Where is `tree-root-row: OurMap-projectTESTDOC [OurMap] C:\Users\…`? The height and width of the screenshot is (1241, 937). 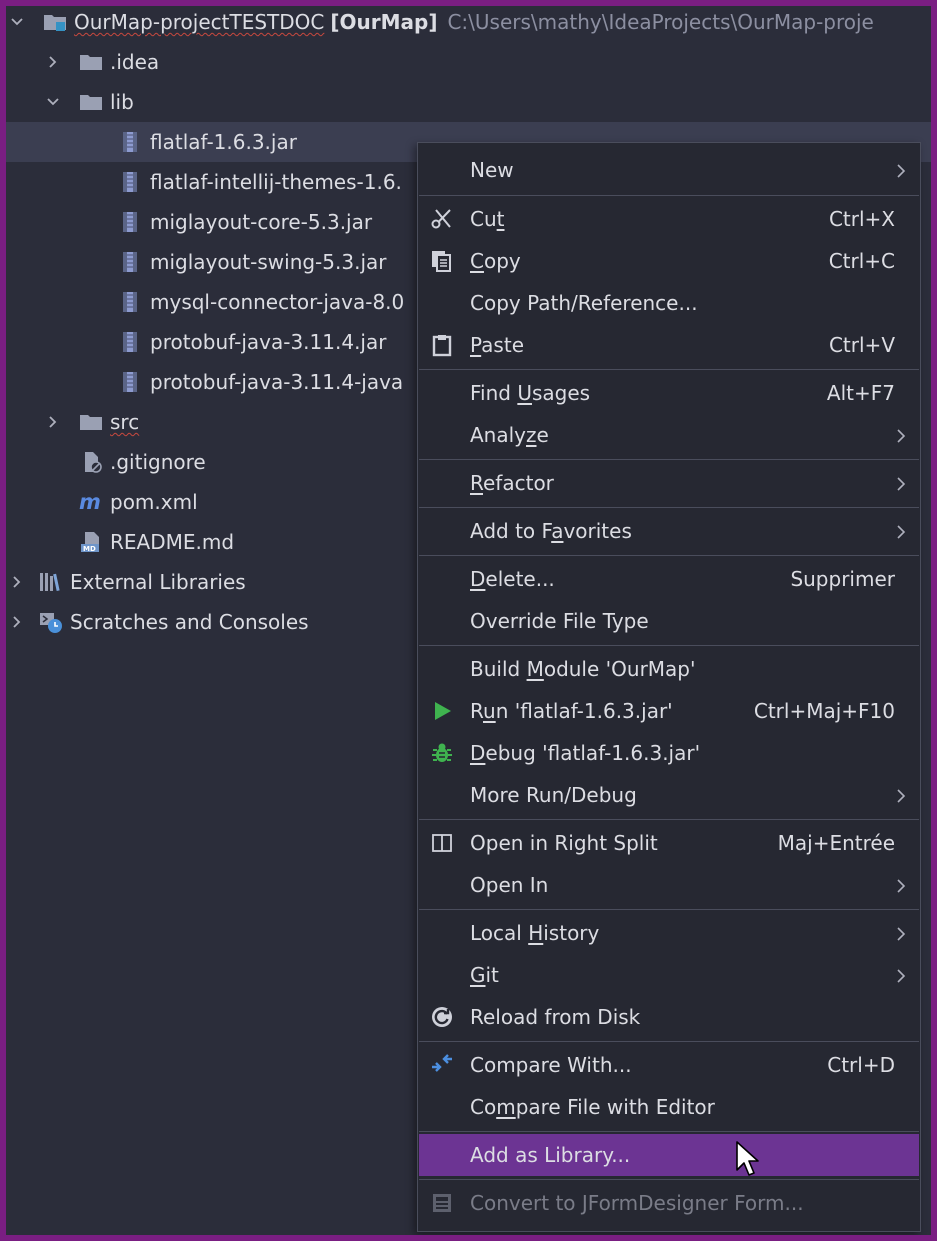 tree-root-row: OurMap-projectTESTDOC [OurMap] C:\Users\… is located at coordinates (468, 22).